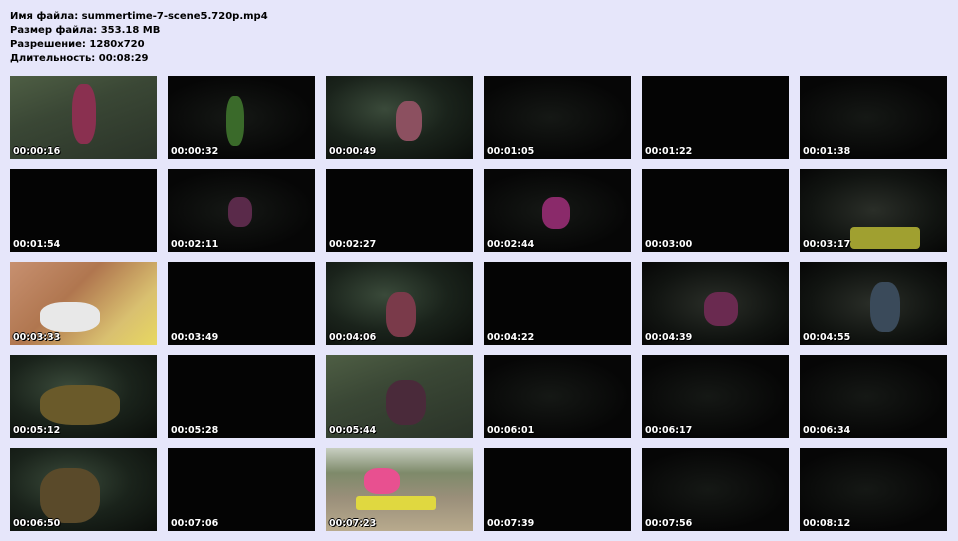 This screenshot has height=541, width=958. I want to click on thumbnail: 00:03:33, so click(83, 303).